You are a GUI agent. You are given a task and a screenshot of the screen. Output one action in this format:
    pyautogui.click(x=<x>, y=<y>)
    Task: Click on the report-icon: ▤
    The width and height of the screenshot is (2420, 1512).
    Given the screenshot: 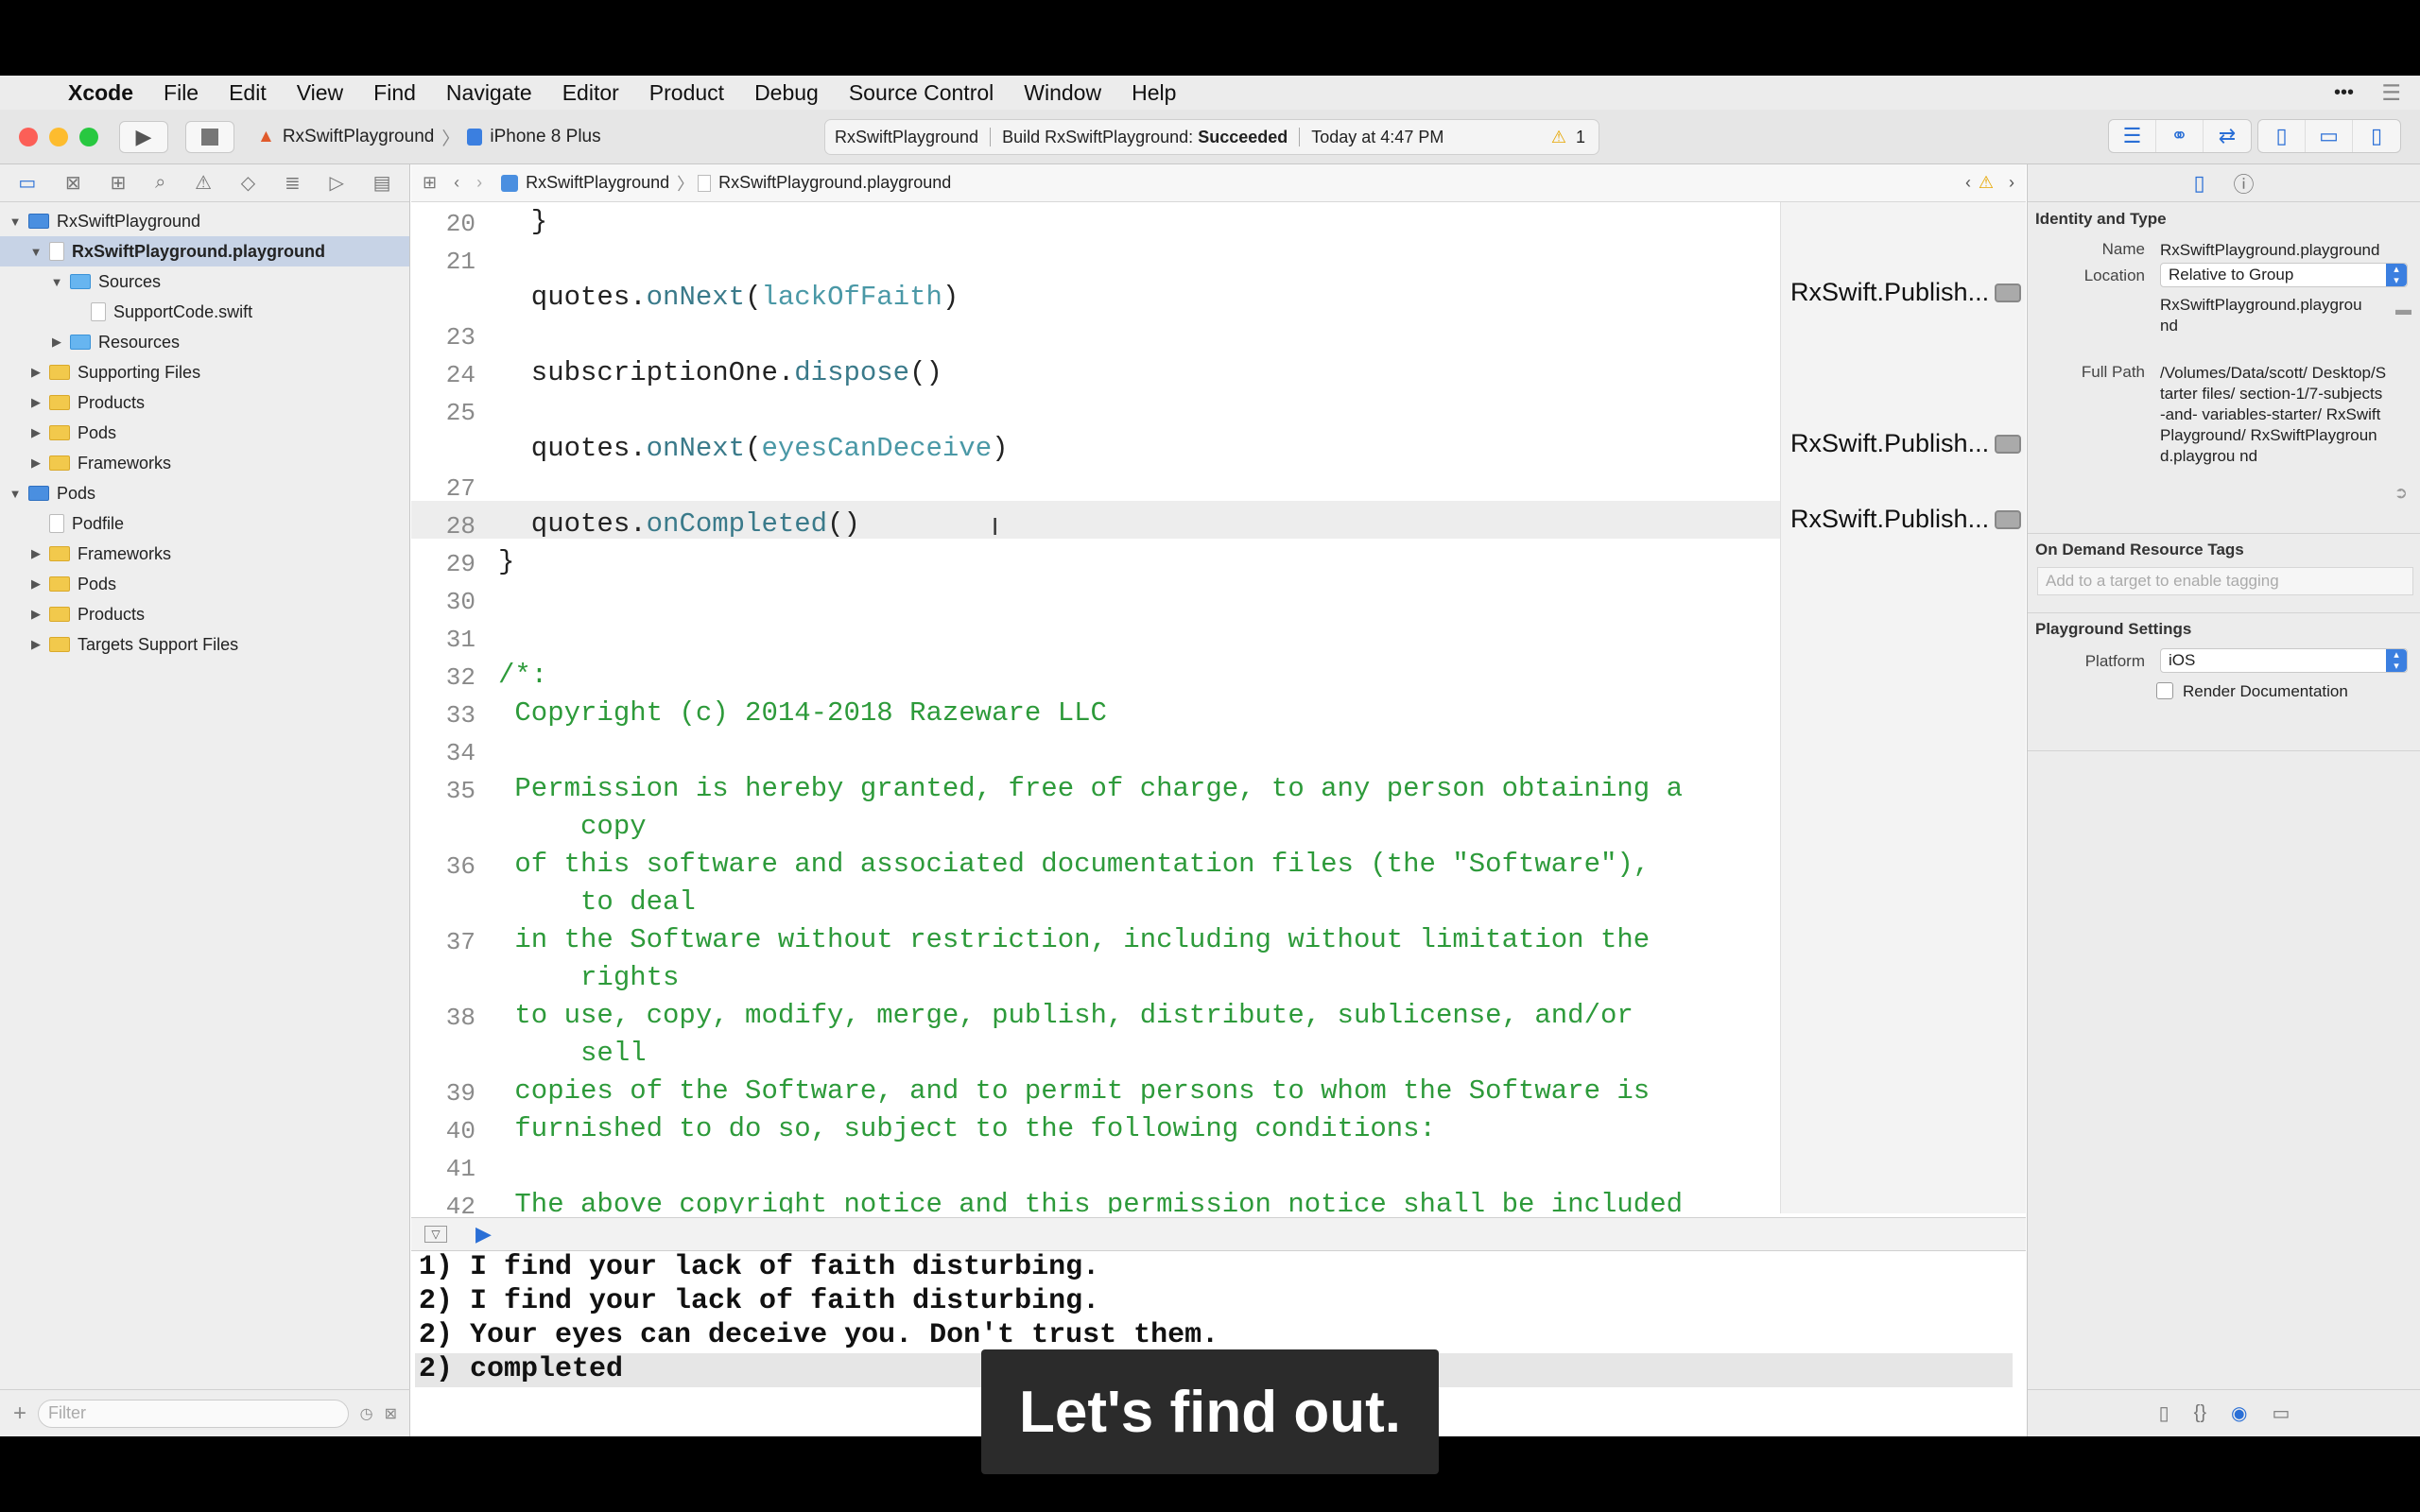 What is the action you would take?
    pyautogui.click(x=382, y=183)
    